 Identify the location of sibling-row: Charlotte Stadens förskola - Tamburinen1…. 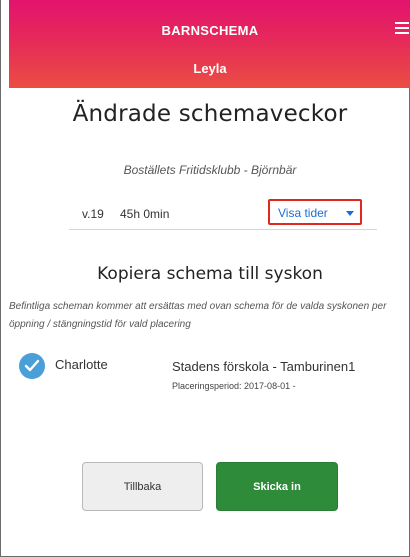
(205, 376).